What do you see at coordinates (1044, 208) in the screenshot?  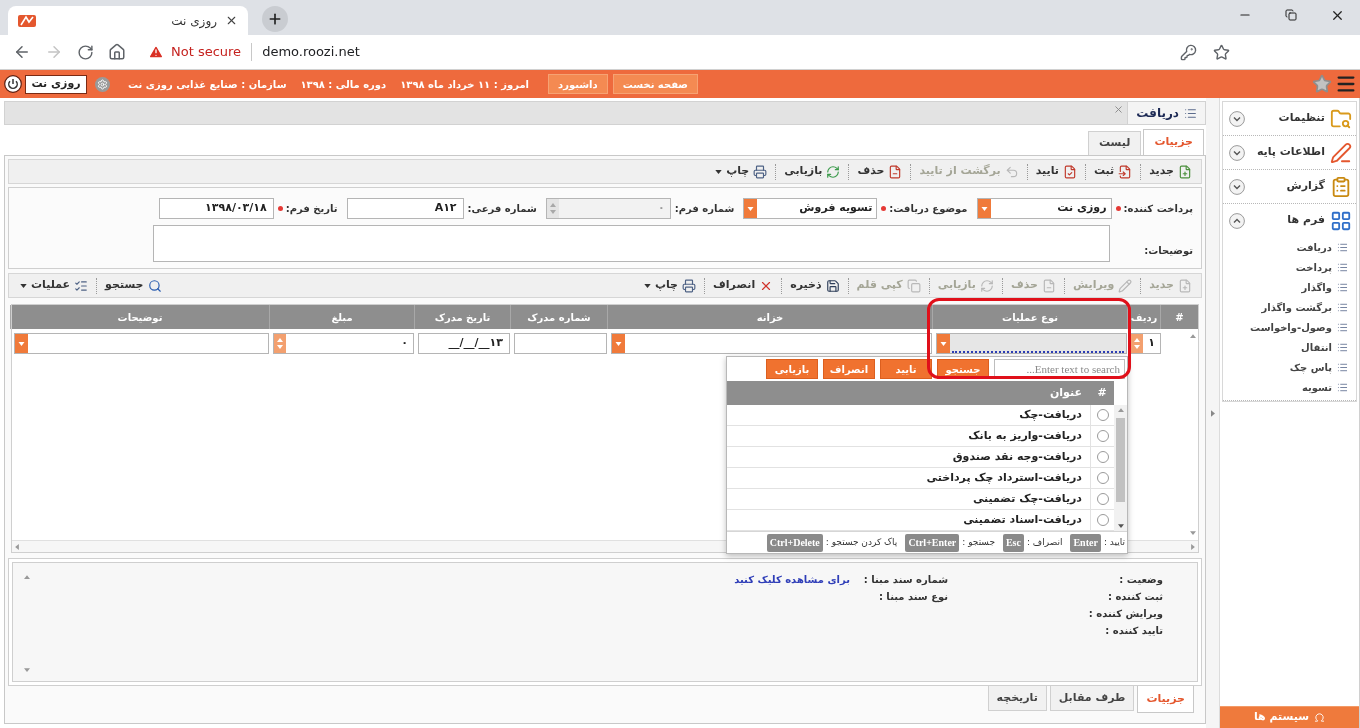 I see `select-field: روزی نت` at bounding box center [1044, 208].